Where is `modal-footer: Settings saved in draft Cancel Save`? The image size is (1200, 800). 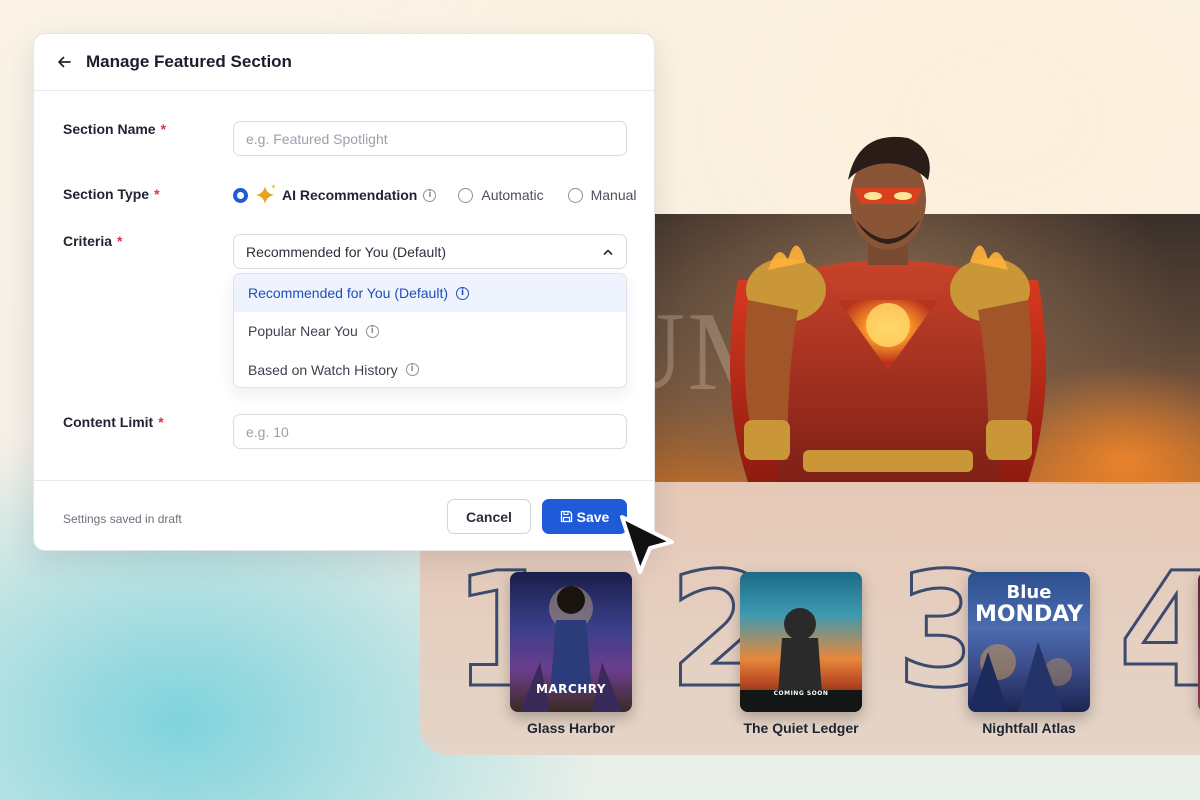 modal-footer: Settings saved in draft Cancel Save is located at coordinates (344, 515).